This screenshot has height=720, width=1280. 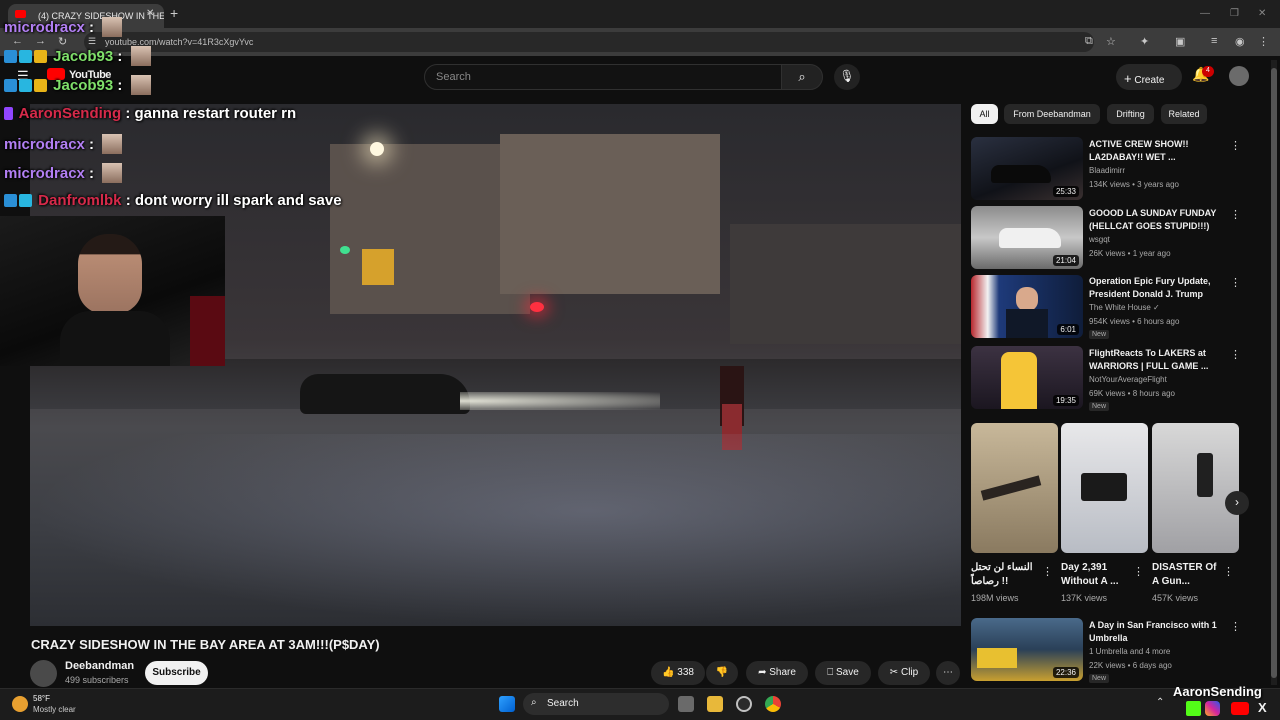 I want to click on related-channel: The White House ✓, so click(x=1124, y=307).